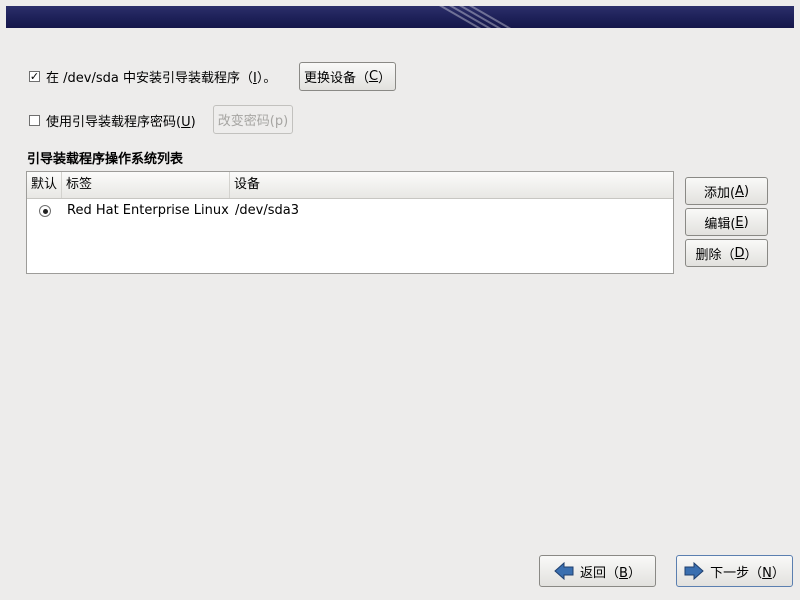  What do you see at coordinates (347, 76) in the screenshot?
I see `change-device-button: 更换设备（ C）` at bounding box center [347, 76].